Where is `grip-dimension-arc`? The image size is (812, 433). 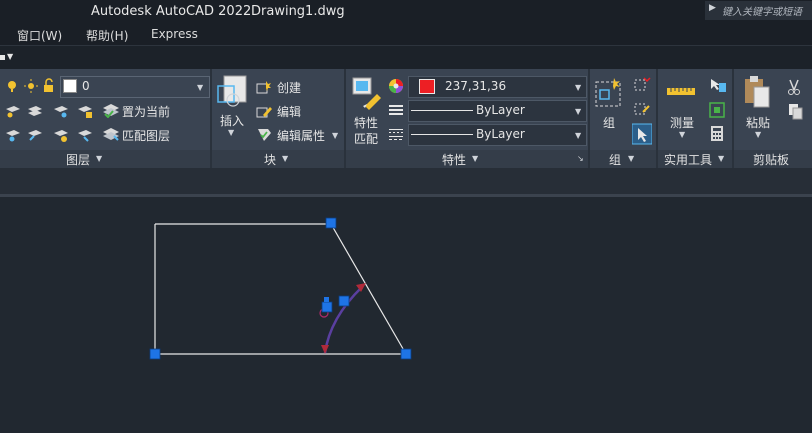
grip-dimension-arc is located at coordinates (344, 301).